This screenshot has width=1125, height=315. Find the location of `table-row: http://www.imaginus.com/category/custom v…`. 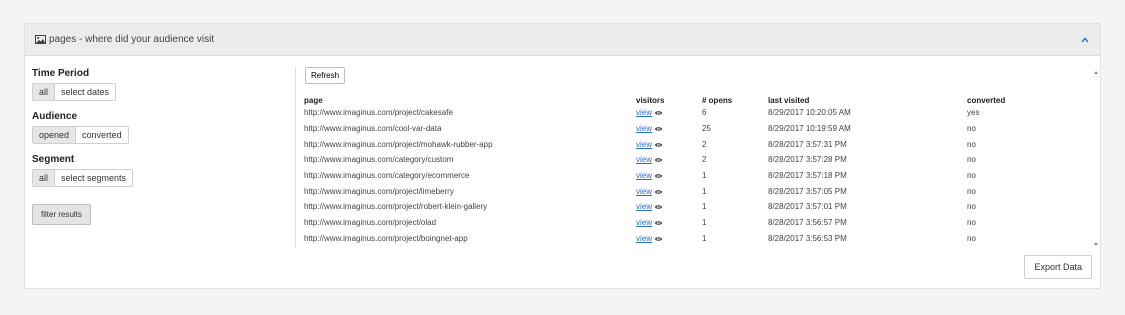

table-row: http://www.imaginus.com/category/custom v… is located at coordinates (695, 160).